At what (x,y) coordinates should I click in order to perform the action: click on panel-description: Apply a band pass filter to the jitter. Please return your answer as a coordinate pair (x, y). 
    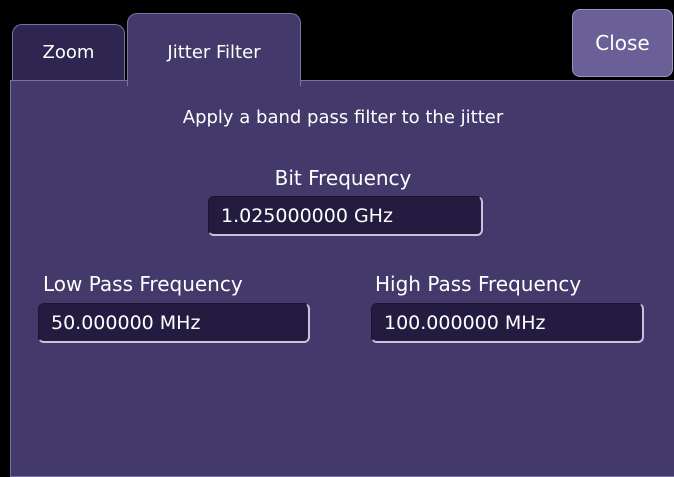
    Looking at the image, I should click on (343, 117).